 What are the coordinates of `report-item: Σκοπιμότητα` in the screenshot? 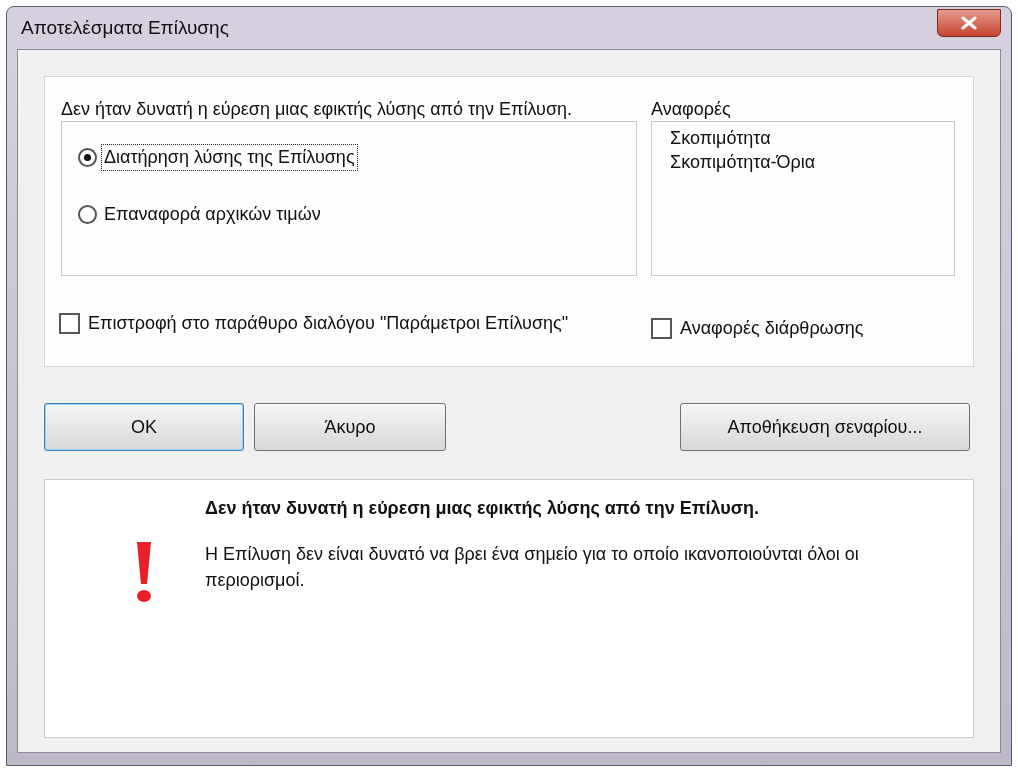 It's located at (803, 138).